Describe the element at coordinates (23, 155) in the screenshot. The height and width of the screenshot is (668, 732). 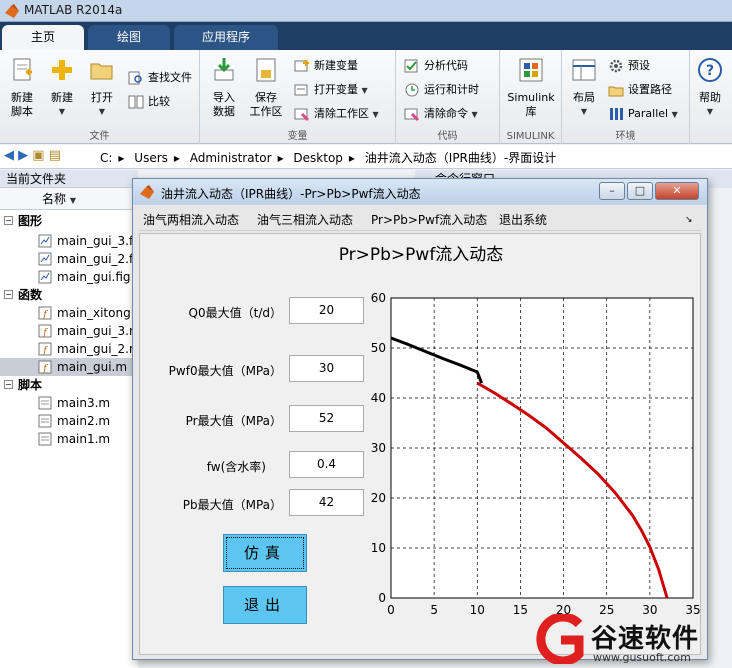
I see `forward-arrow-icon: ▶` at that location.